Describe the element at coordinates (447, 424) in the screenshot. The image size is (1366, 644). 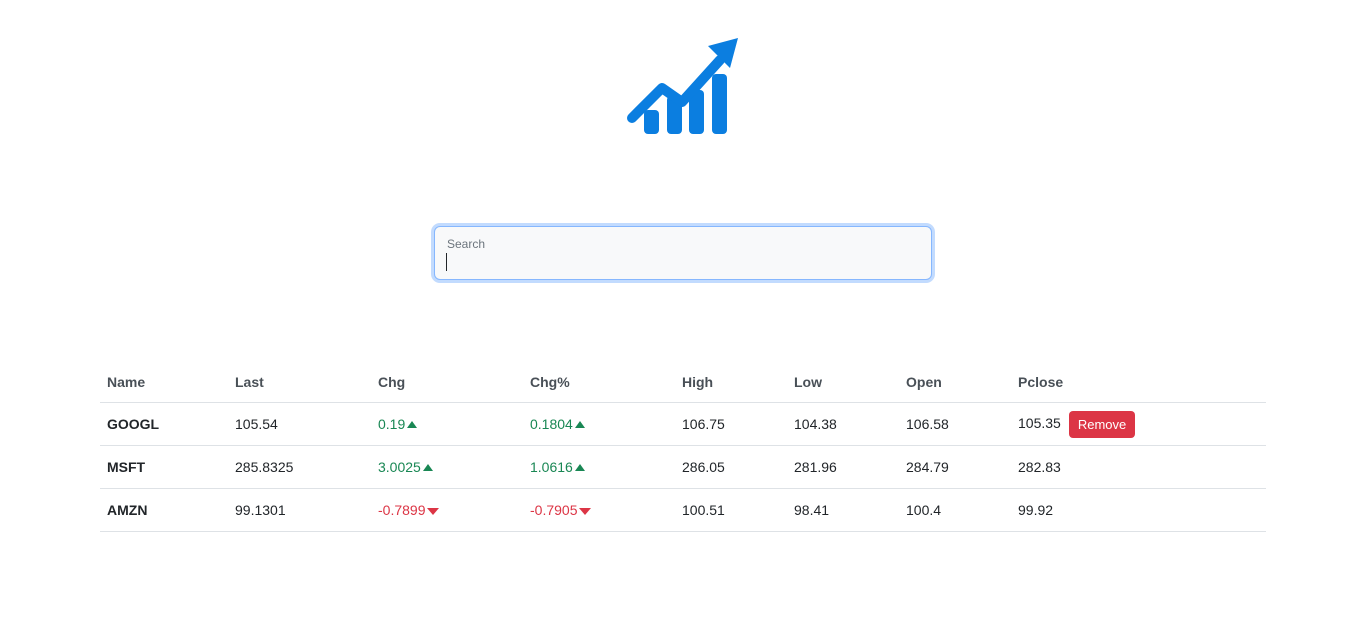
I see `cell-chg: 0.19` at that location.